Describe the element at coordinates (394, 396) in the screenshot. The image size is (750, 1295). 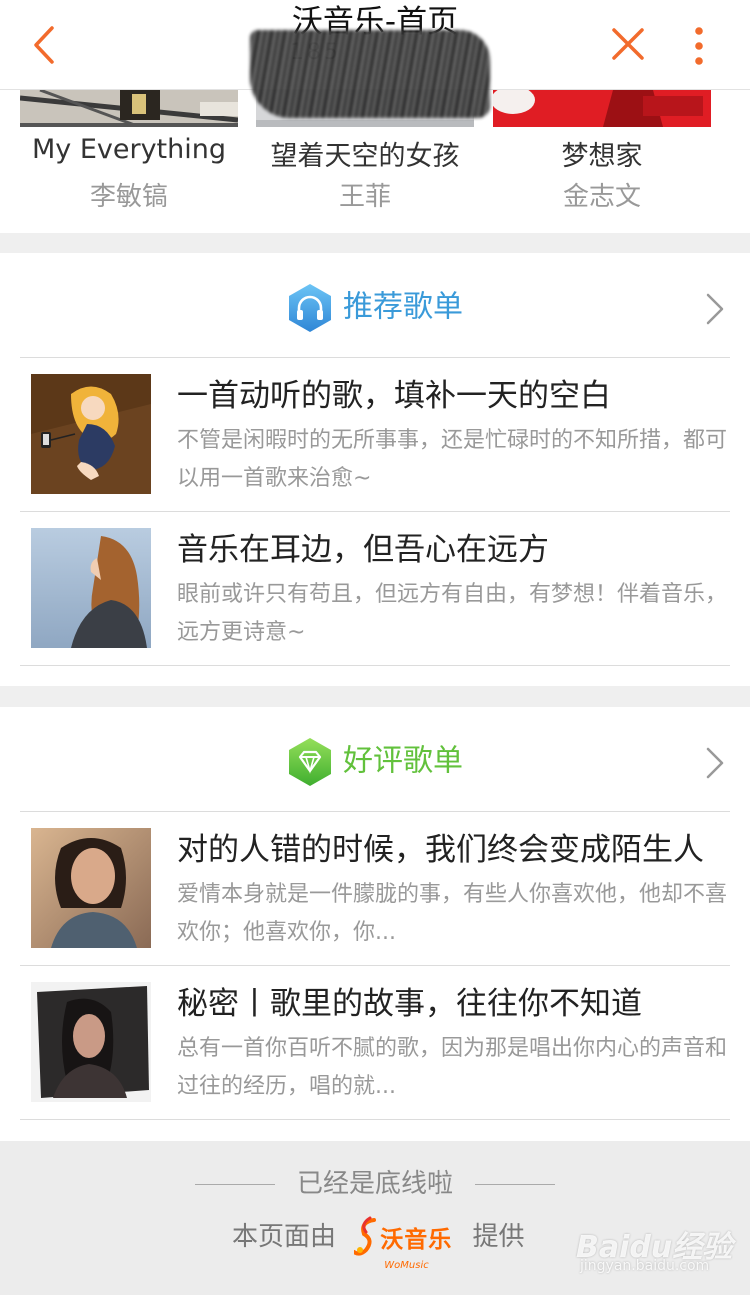
I see `playlist-title: 一首动听的歌，填补一天的空白` at that location.